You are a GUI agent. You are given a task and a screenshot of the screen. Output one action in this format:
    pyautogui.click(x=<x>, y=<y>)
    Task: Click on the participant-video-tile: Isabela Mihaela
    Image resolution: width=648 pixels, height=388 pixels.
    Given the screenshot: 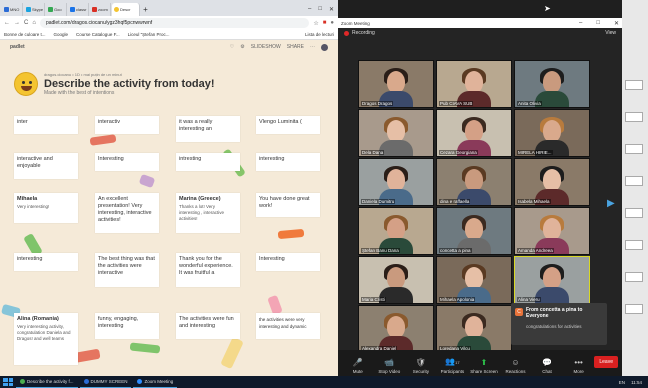 What is the action you would take?
    pyautogui.click(x=552, y=182)
    